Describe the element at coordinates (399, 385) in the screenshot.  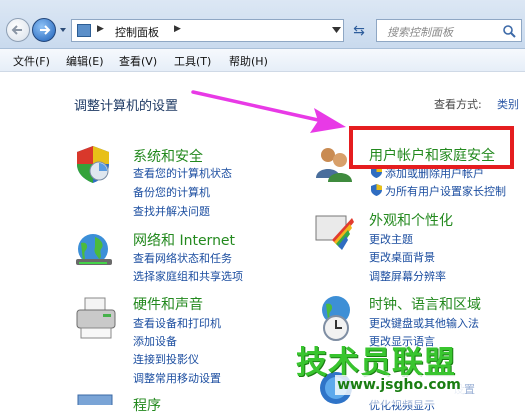
I see `watermark-url: www.jsgho.com` at that location.